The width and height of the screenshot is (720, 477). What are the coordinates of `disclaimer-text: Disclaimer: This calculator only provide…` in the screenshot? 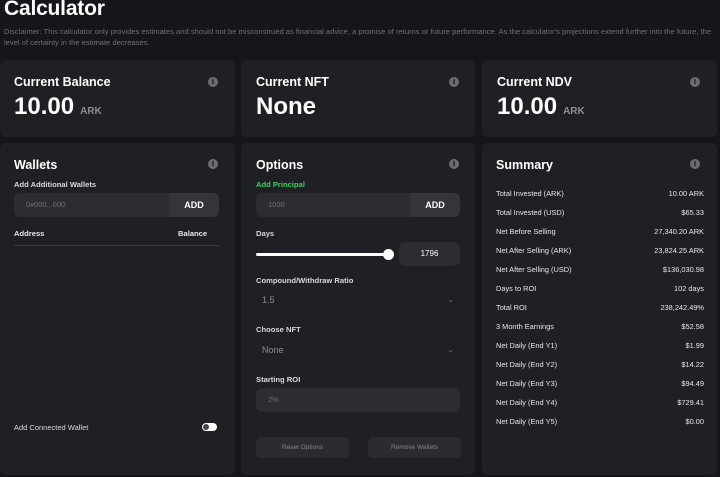 It's located at (358, 37).